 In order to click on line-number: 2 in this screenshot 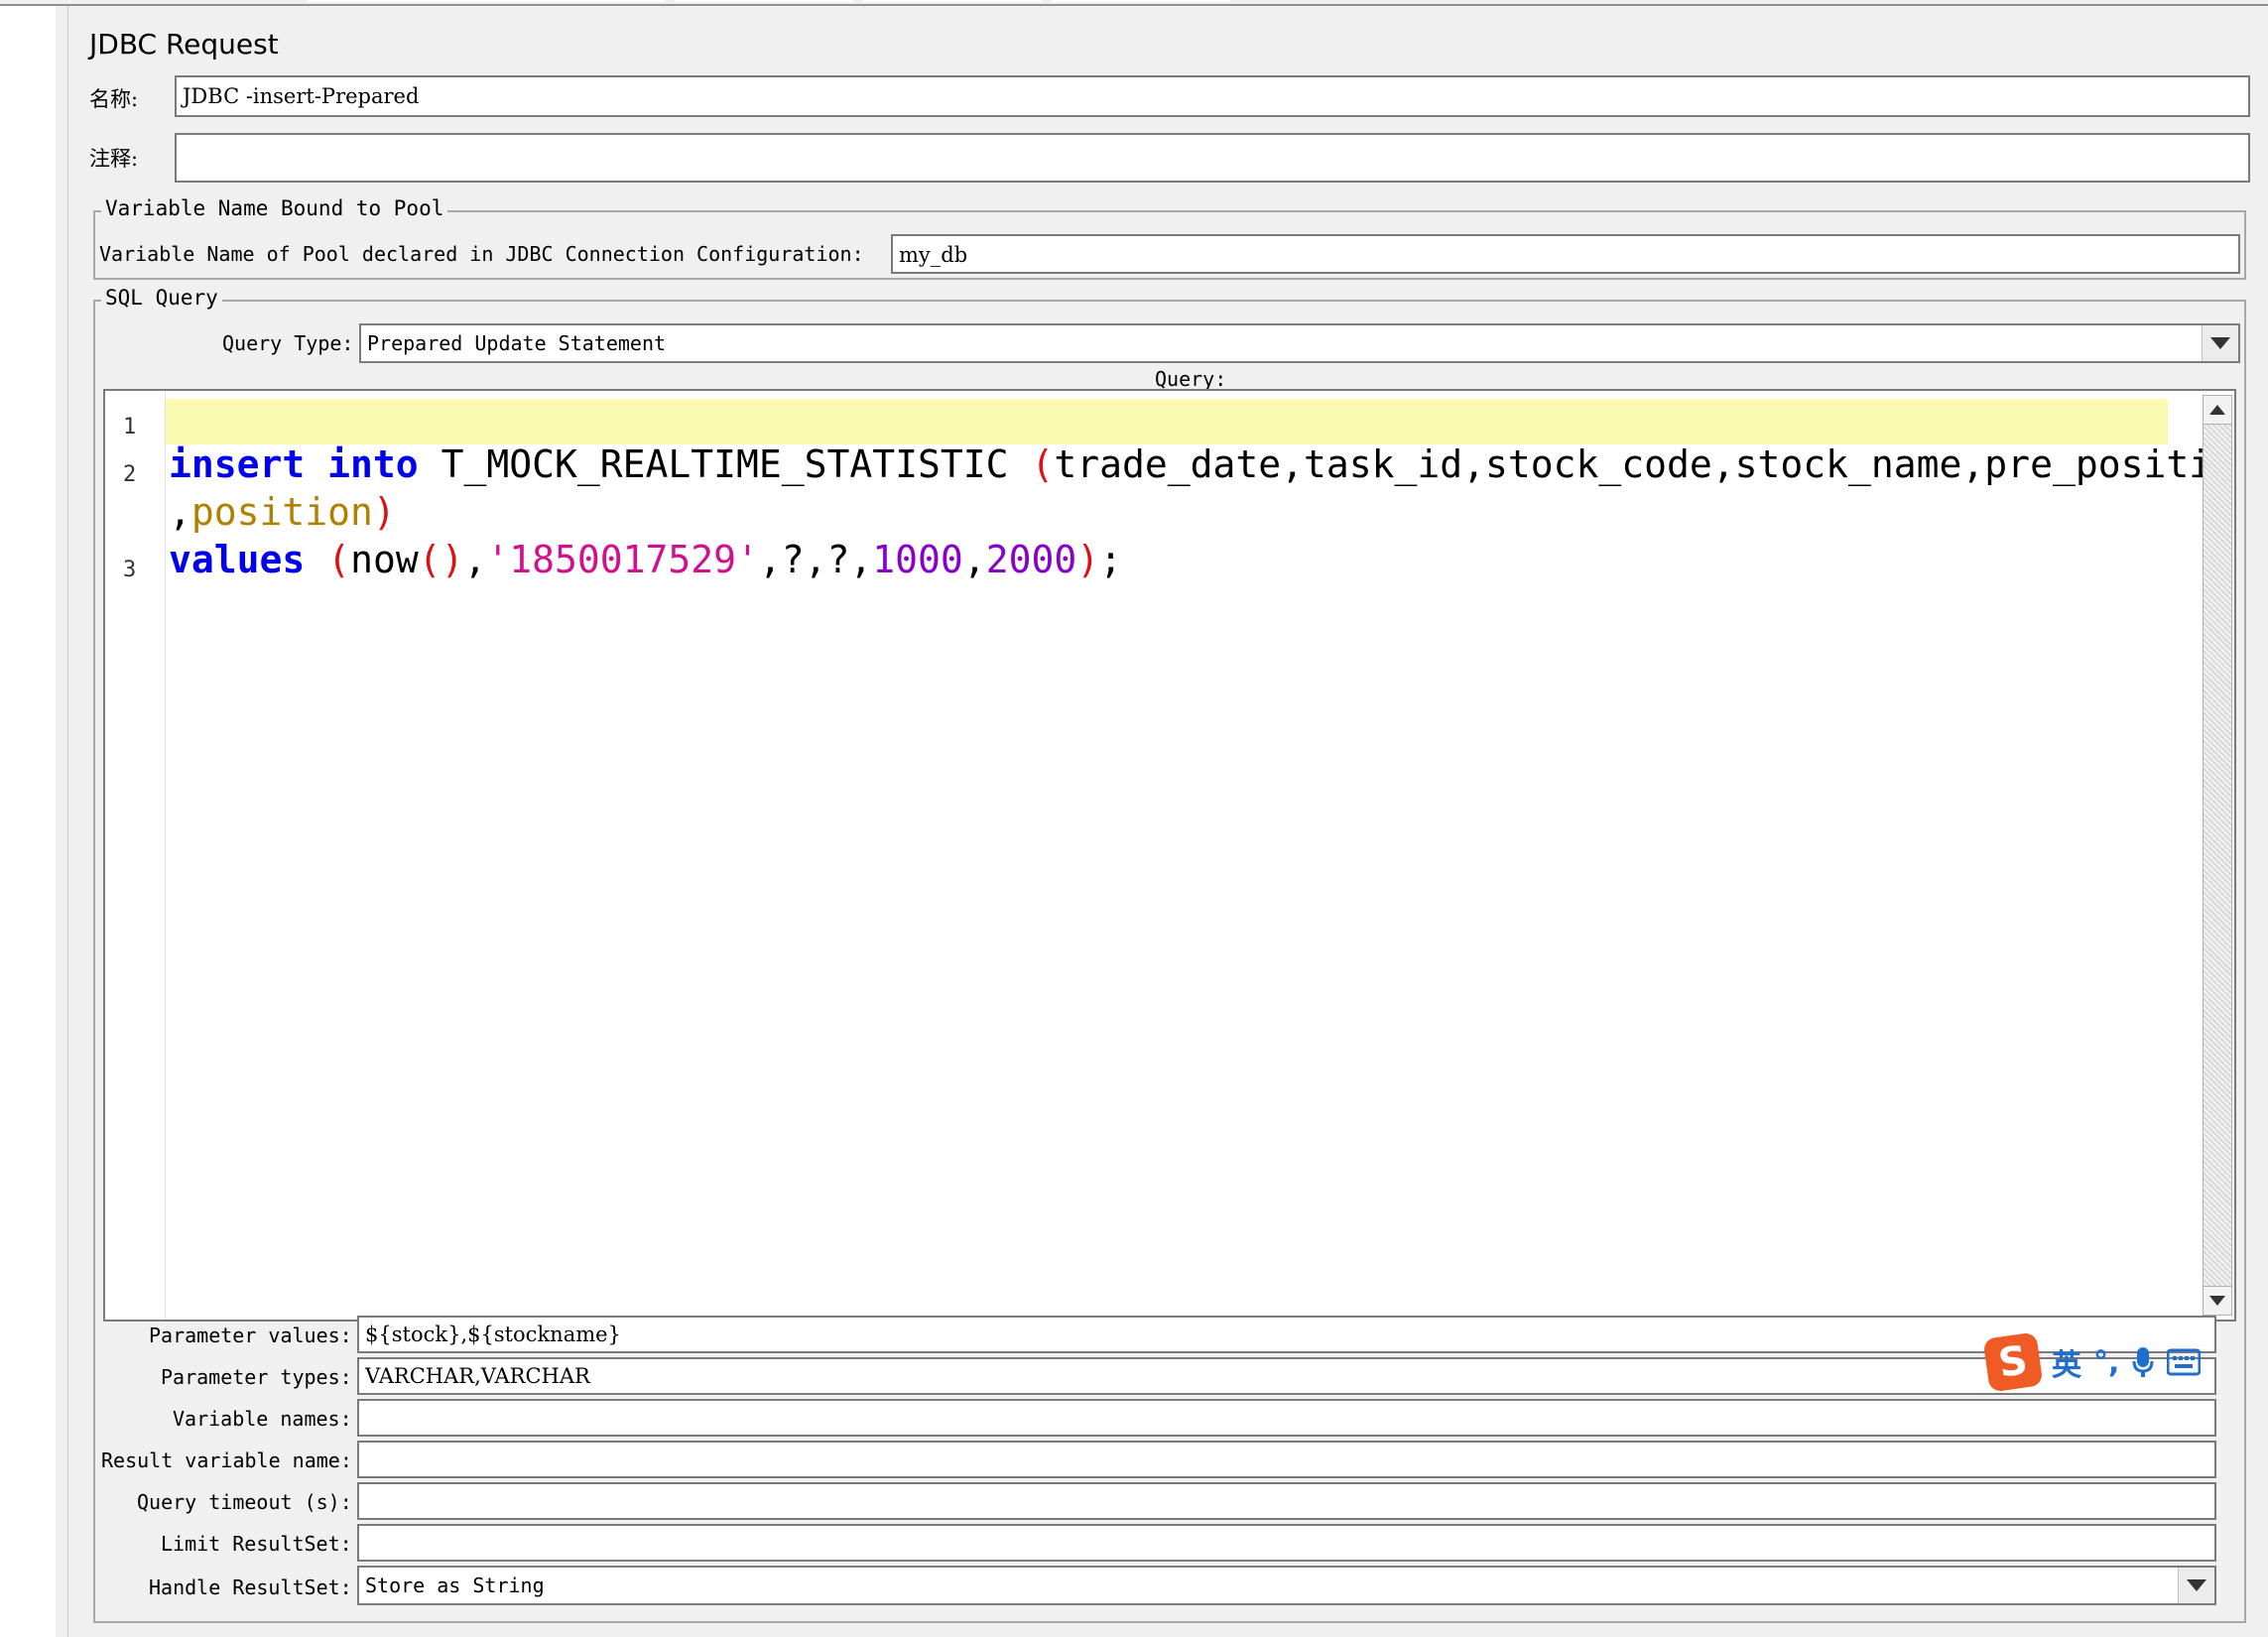, I will do `click(130, 474)`.